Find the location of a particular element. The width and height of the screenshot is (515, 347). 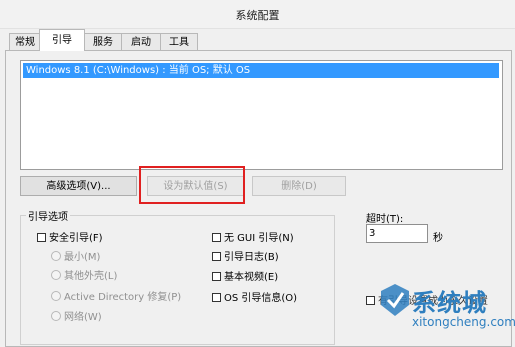

watermark-text: 系统城 is located at coordinates (449, 303).